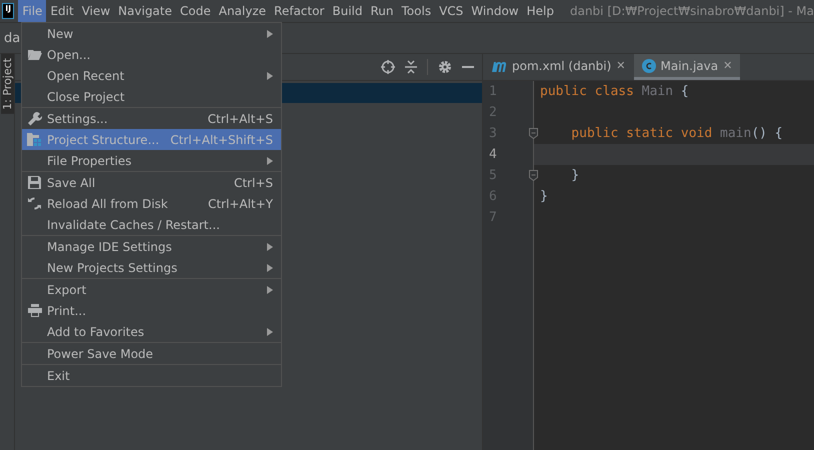 Image resolution: width=814 pixels, height=450 pixels. Describe the element at coordinates (417, 11) in the screenshot. I see `menu-bar-item: Tools` at that location.